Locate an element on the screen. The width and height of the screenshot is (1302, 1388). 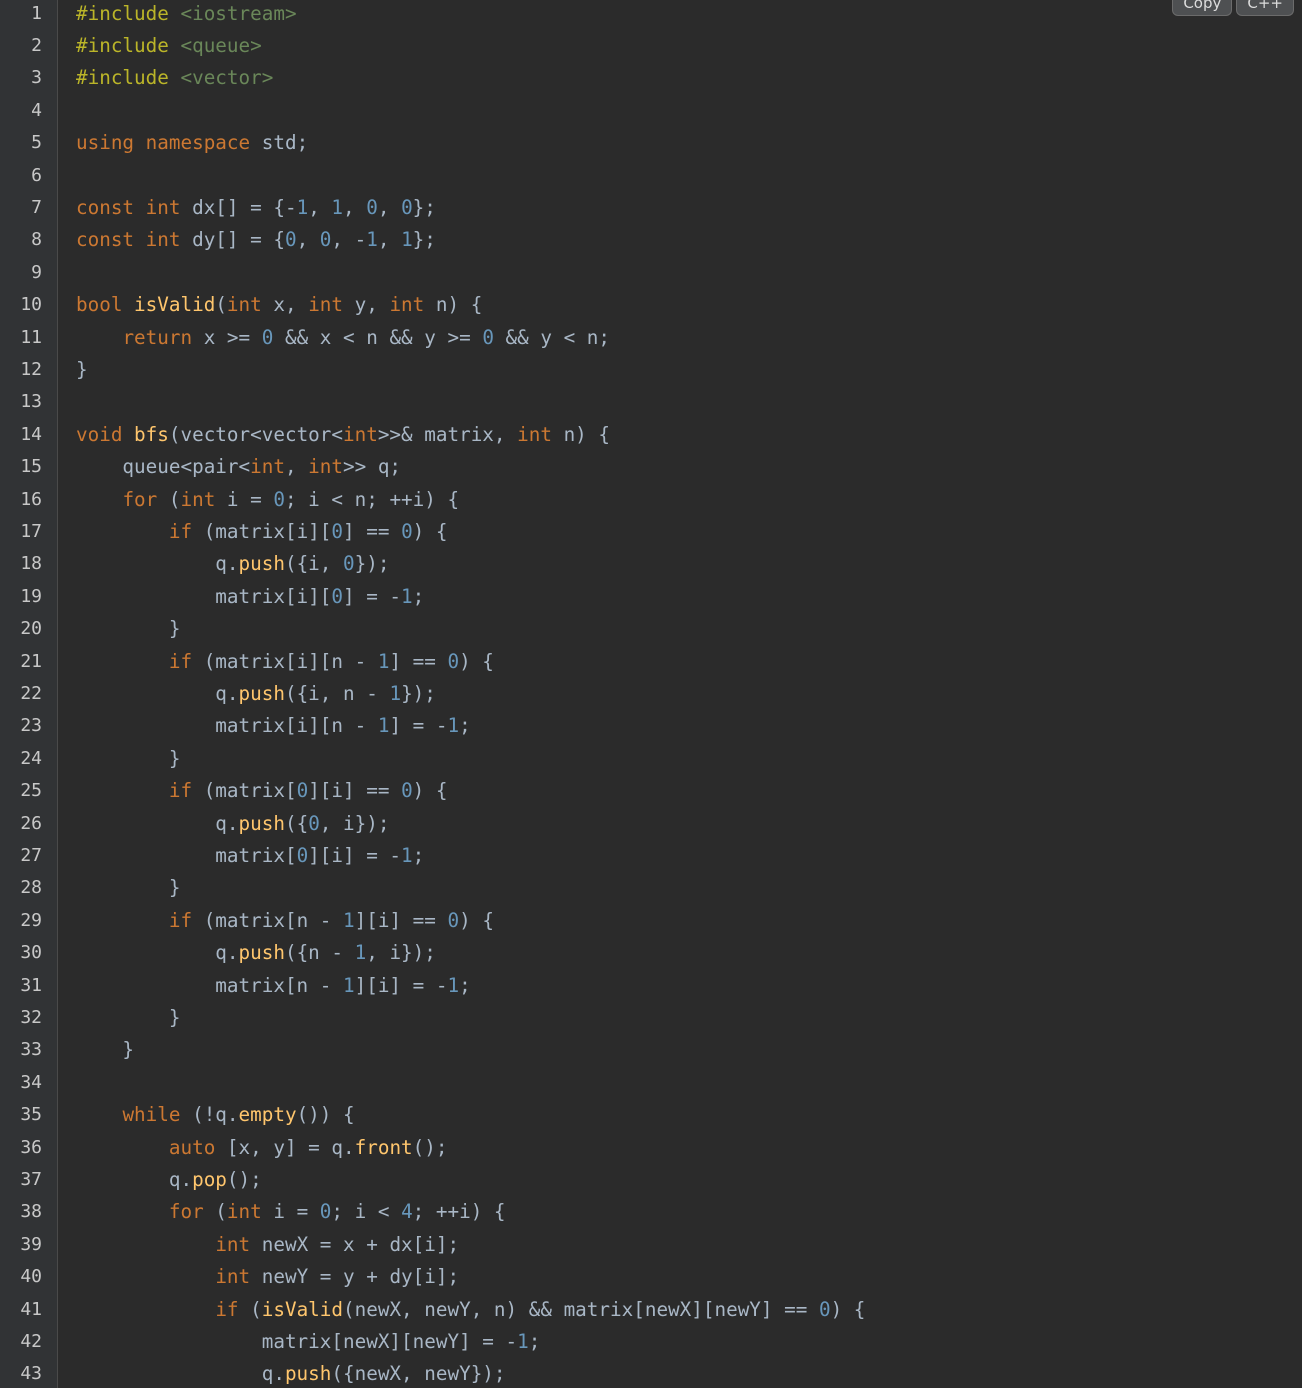
code-token: return is located at coordinates (157, 337).